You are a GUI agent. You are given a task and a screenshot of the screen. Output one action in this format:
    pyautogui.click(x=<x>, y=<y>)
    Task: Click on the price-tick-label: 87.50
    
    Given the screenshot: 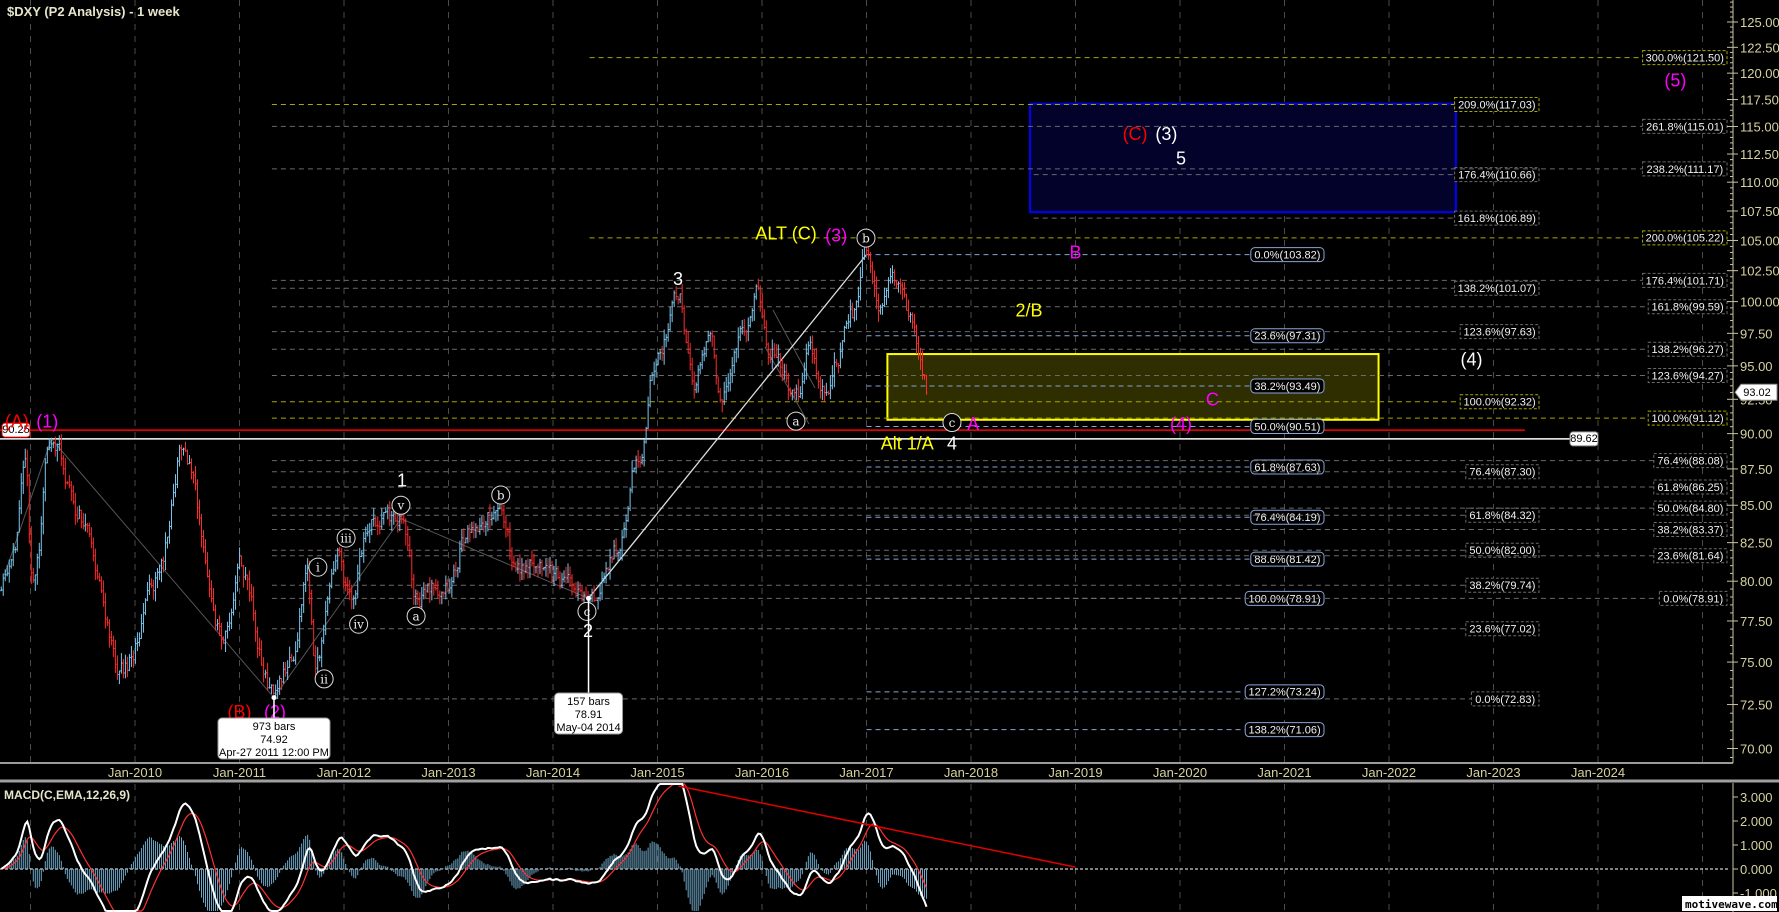 What is the action you would take?
    pyautogui.click(x=1756, y=469)
    